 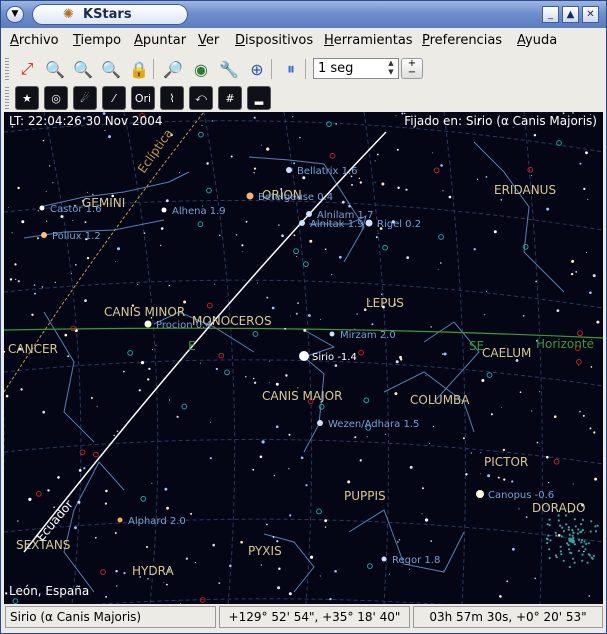 What do you see at coordinates (83, 69) in the screenshot?
I see `zoom-out-icon: 🔍` at bounding box center [83, 69].